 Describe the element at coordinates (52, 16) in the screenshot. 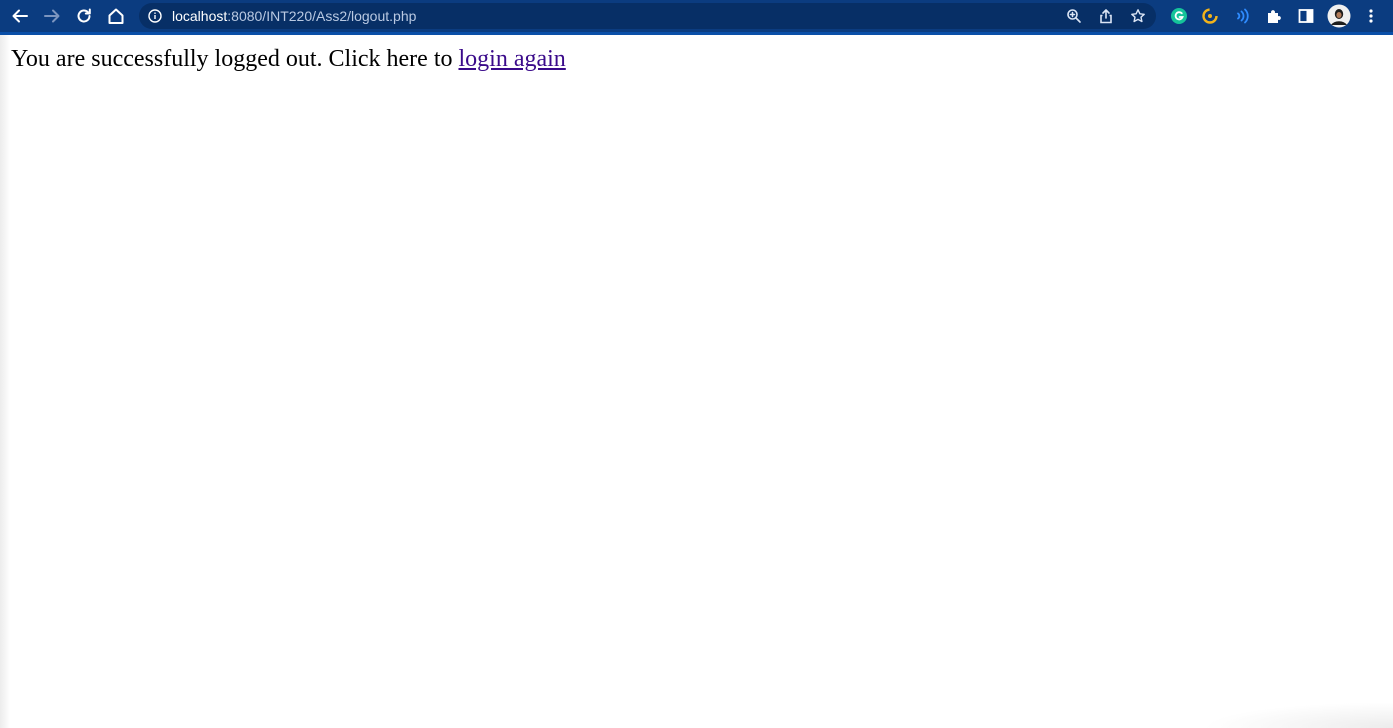

I see `forward-arrow-icon` at that location.